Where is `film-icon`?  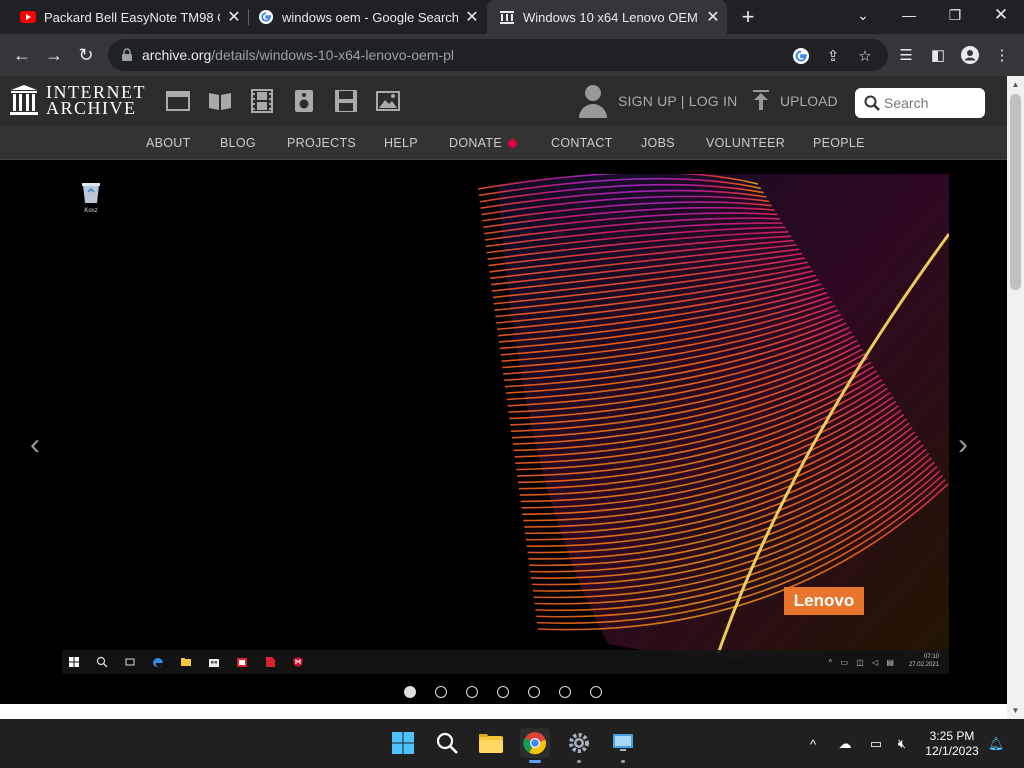 film-icon is located at coordinates (262, 101).